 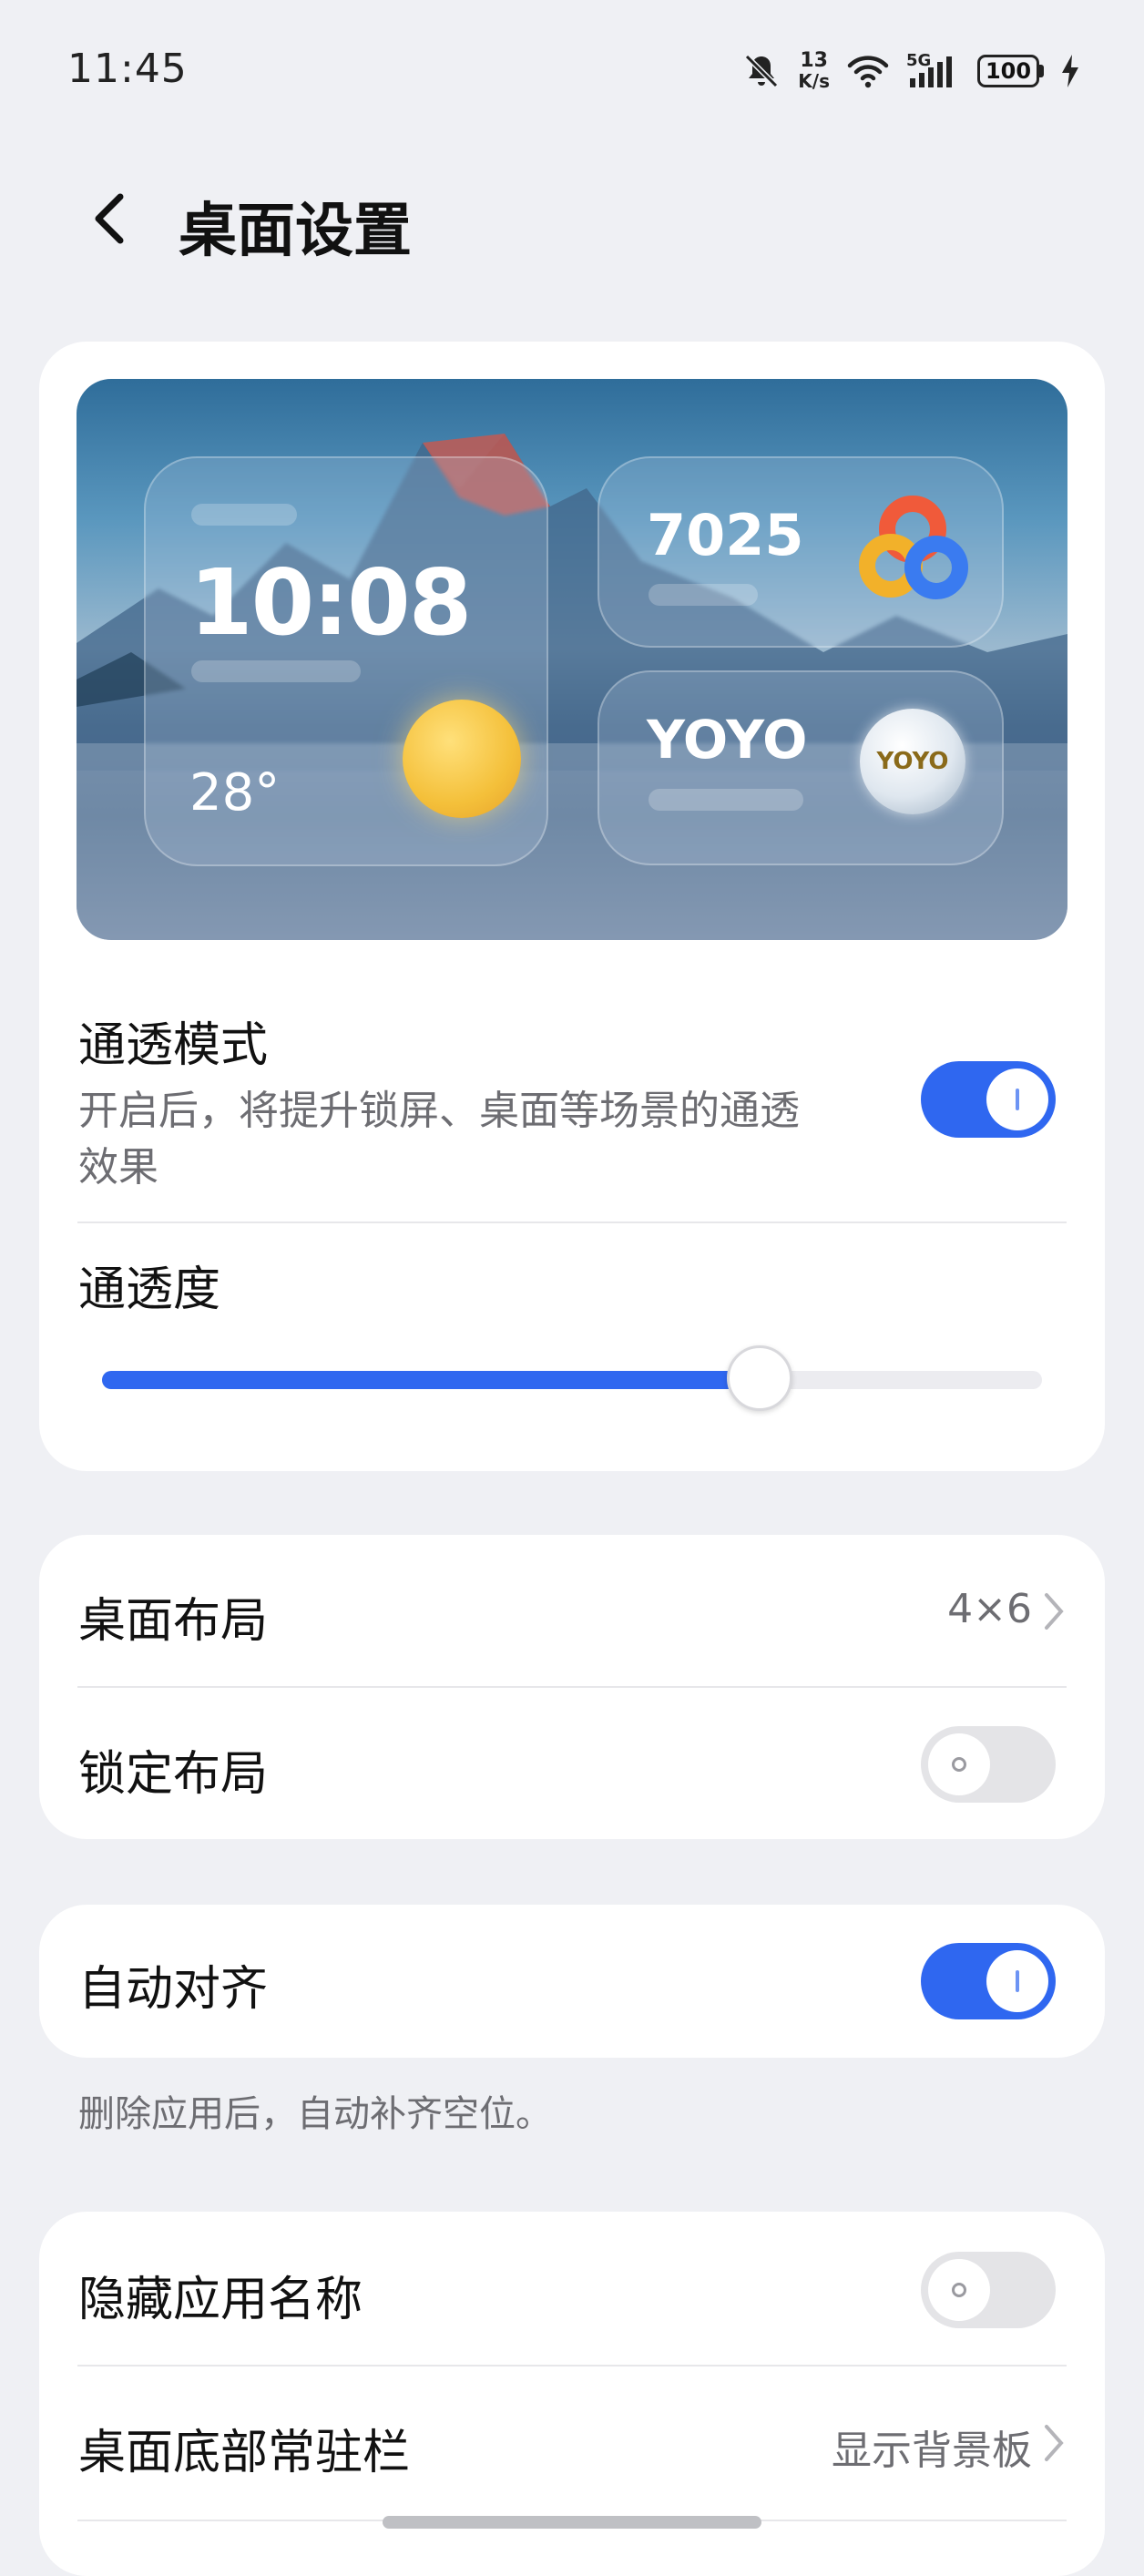 I want to click on clock-weather-widget: 10:08 28°, so click(x=346, y=661).